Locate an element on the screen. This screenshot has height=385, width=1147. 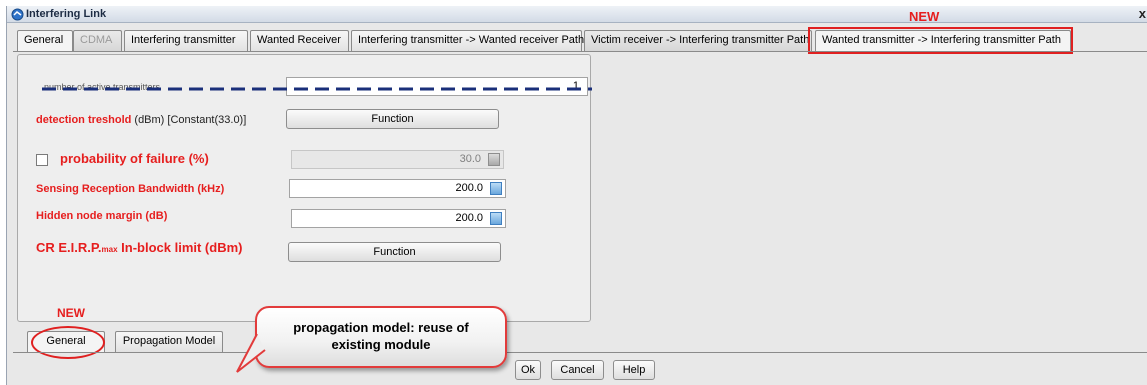
probability-failure-label: probability of failure (%) is located at coordinates (134, 158).